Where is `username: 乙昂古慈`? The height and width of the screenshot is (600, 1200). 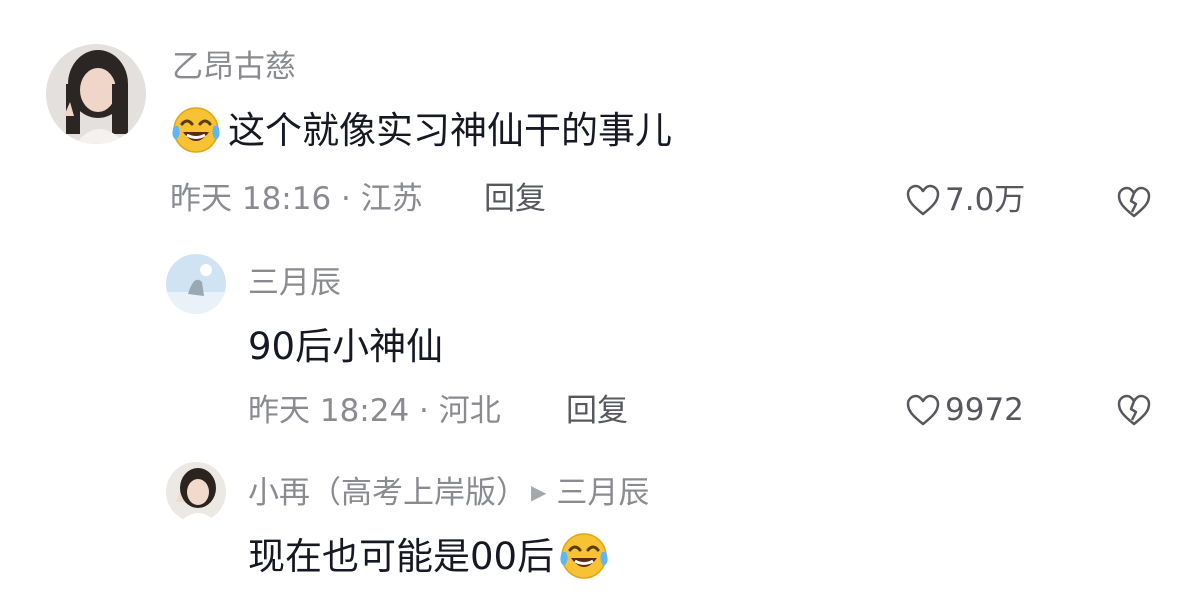 username: 乙昂古慈 is located at coordinates (234, 67).